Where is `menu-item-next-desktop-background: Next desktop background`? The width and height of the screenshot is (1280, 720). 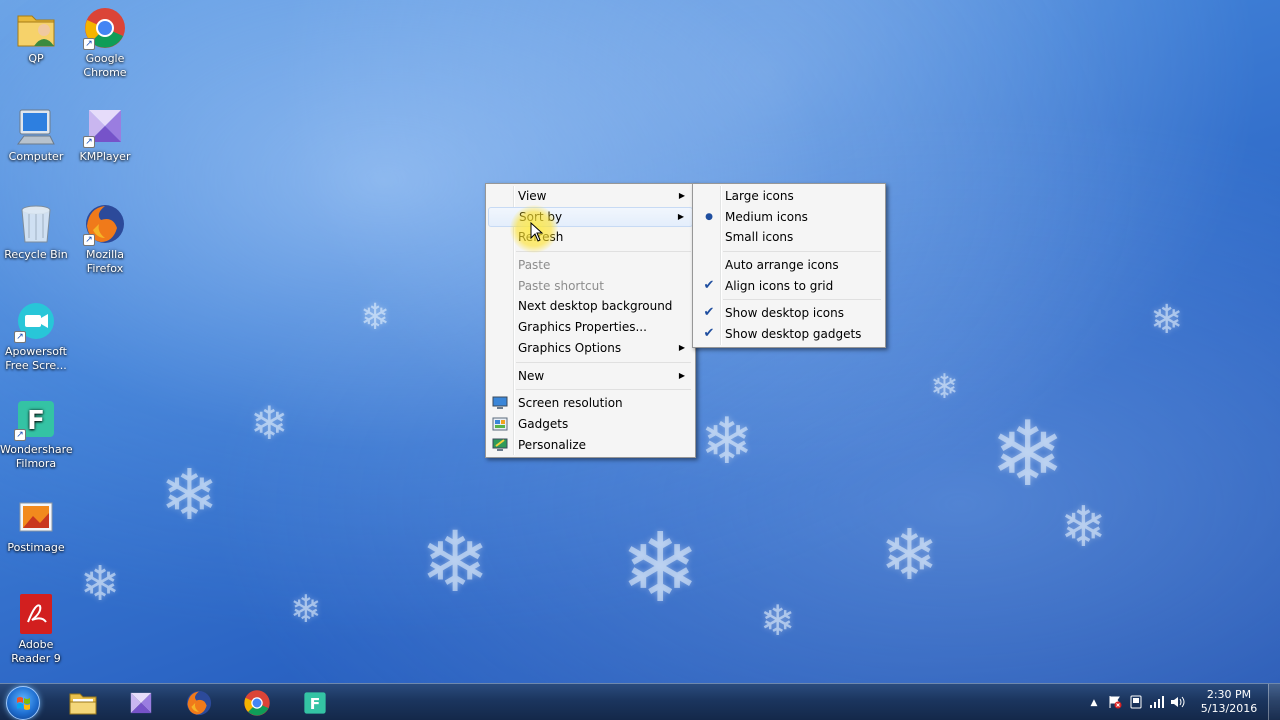 menu-item-next-desktop-background: Next desktop background is located at coordinates (590, 306).